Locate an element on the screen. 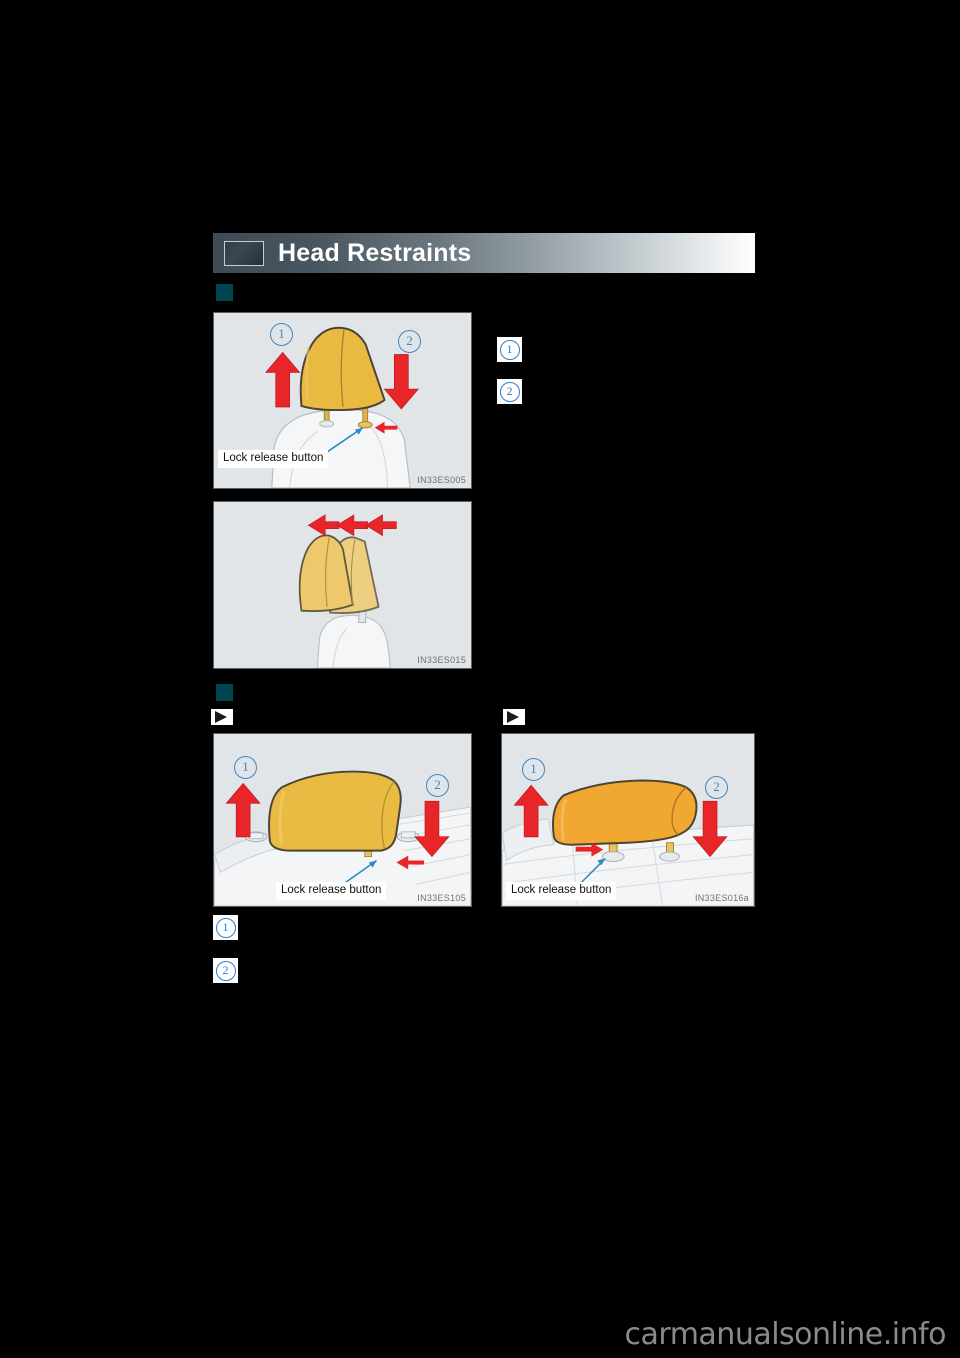 The height and width of the screenshot is (1358, 960). illustration-code: IN33ES105 is located at coordinates (441, 898).